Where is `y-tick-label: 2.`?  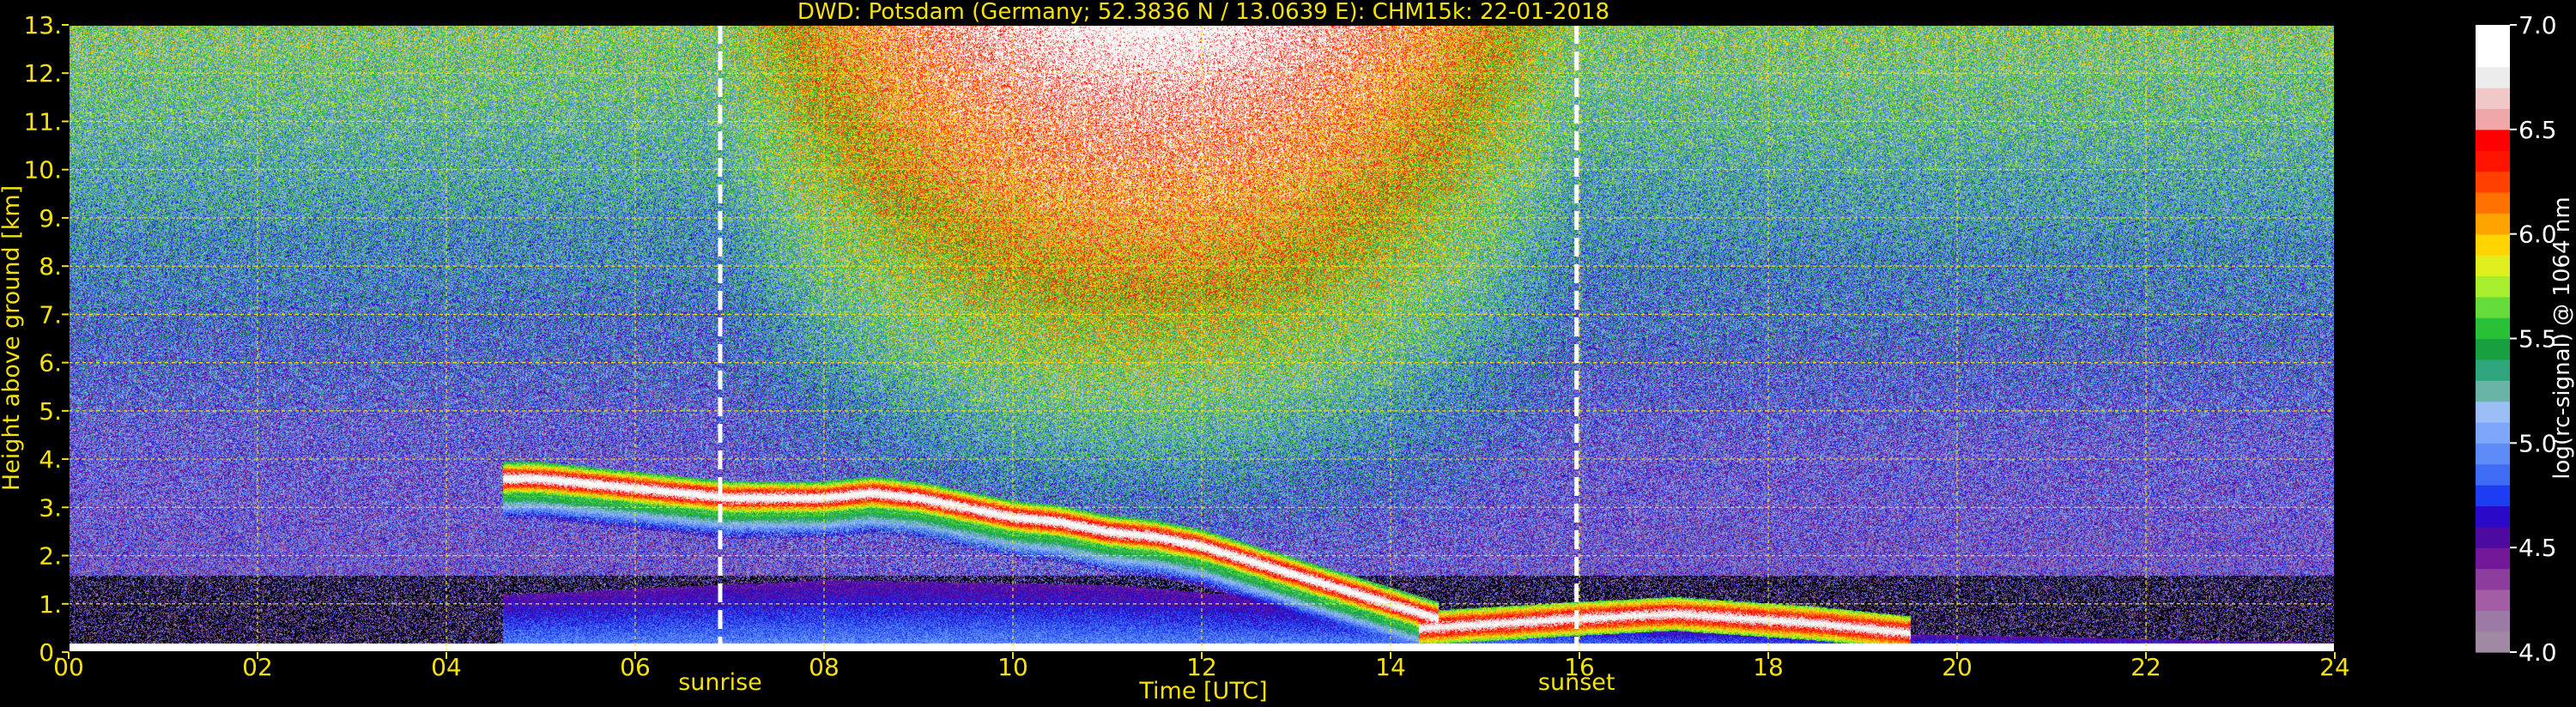
y-tick-label: 2. is located at coordinates (50, 556).